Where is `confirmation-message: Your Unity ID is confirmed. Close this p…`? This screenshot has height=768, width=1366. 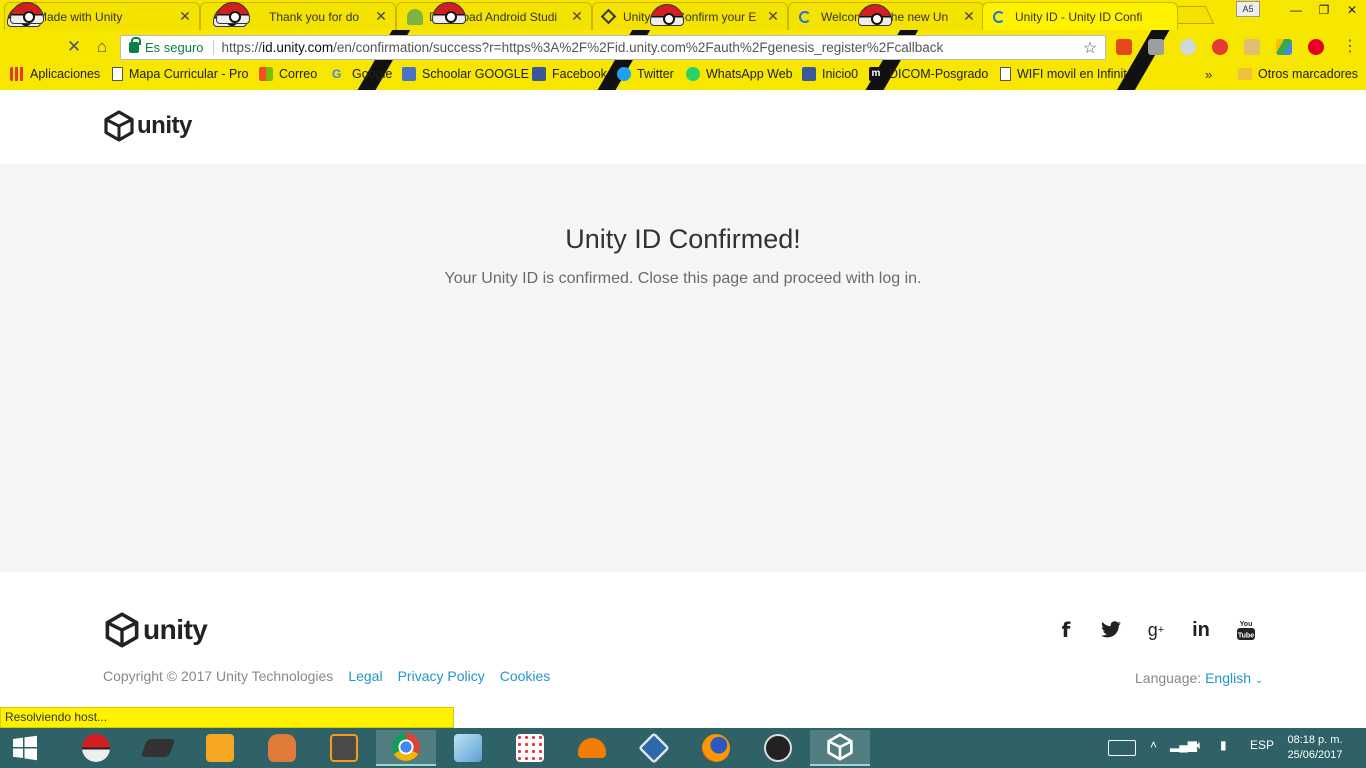
confirmation-message: Your Unity ID is confirmed. Close this p… is located at coordinates (683, 278).